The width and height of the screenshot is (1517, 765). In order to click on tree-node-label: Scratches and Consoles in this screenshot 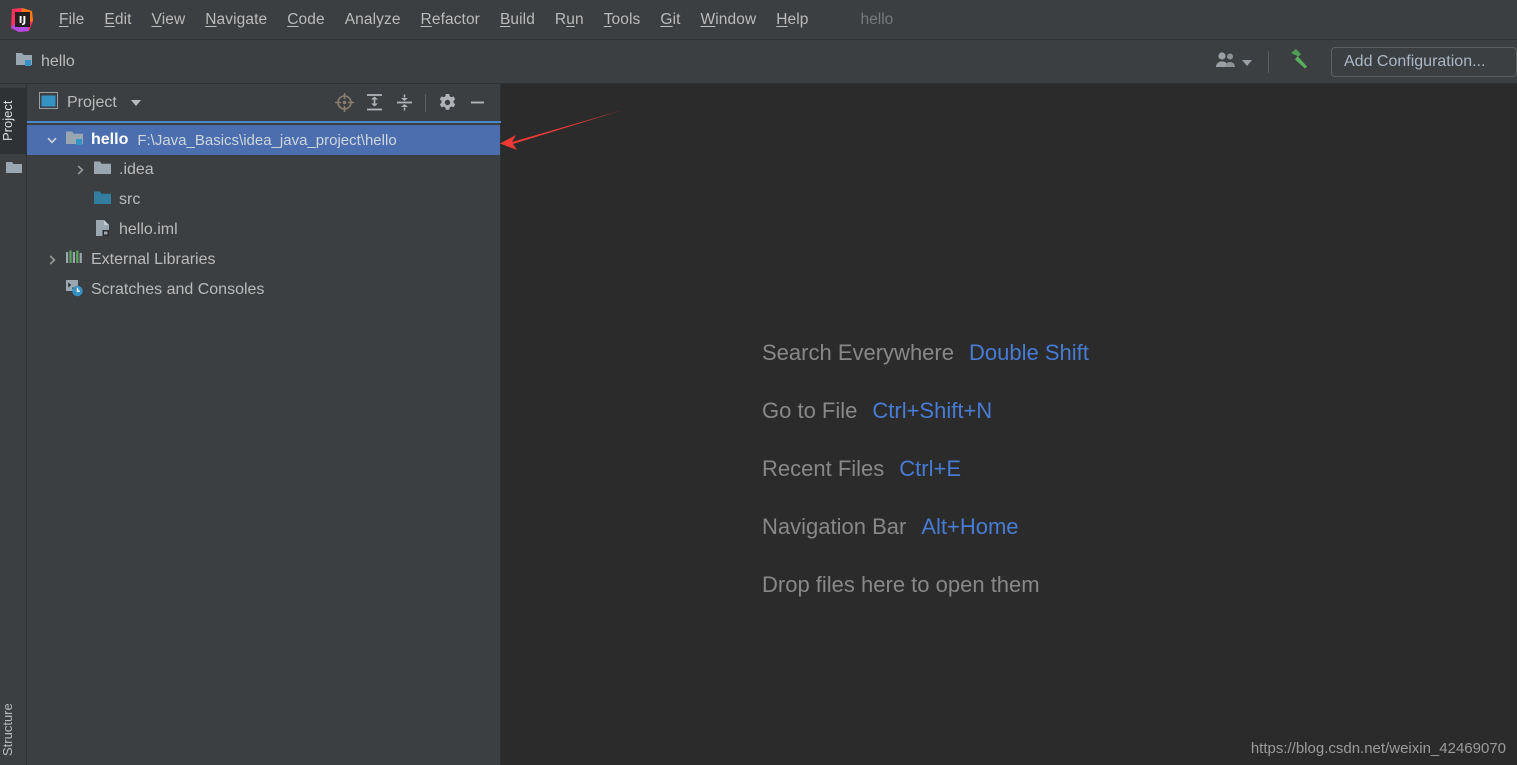, I will do `click(178, 289)`.